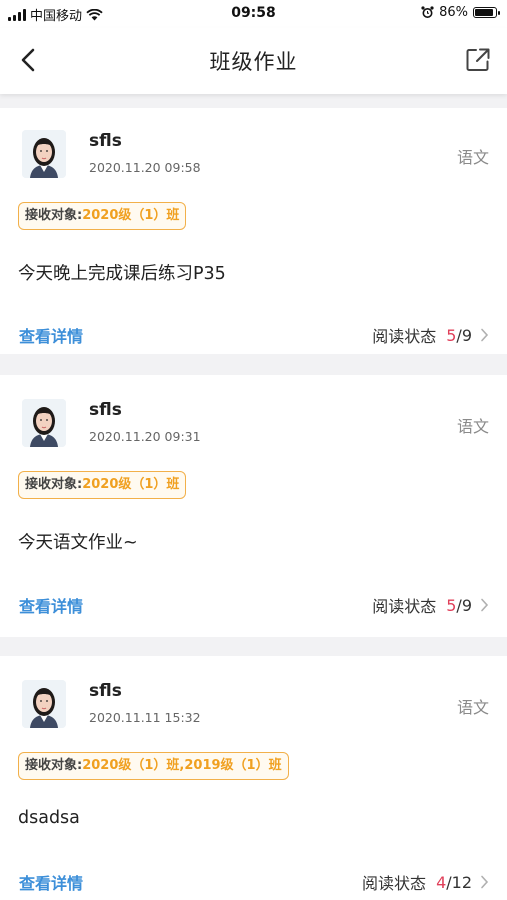 The image size is (507, 900). What do you see at coordinates (78, 543) in the screenshot?
I see `assignment-content: 今天语文作业~` at bounding box center [78, 543].